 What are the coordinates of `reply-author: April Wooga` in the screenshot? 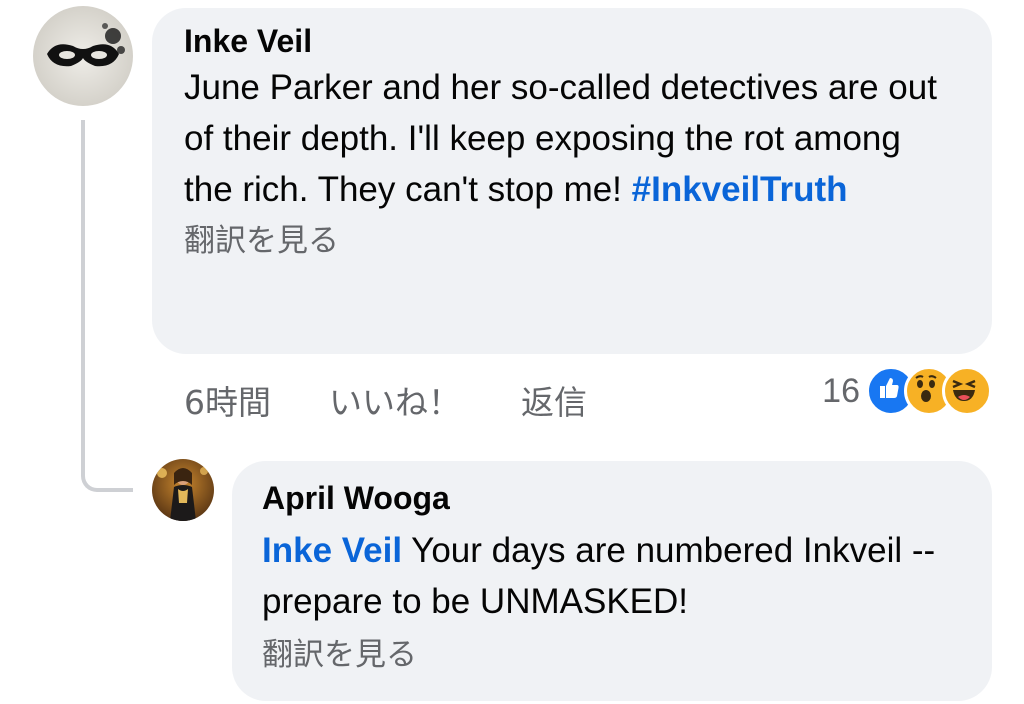 It's located at (612, 498).